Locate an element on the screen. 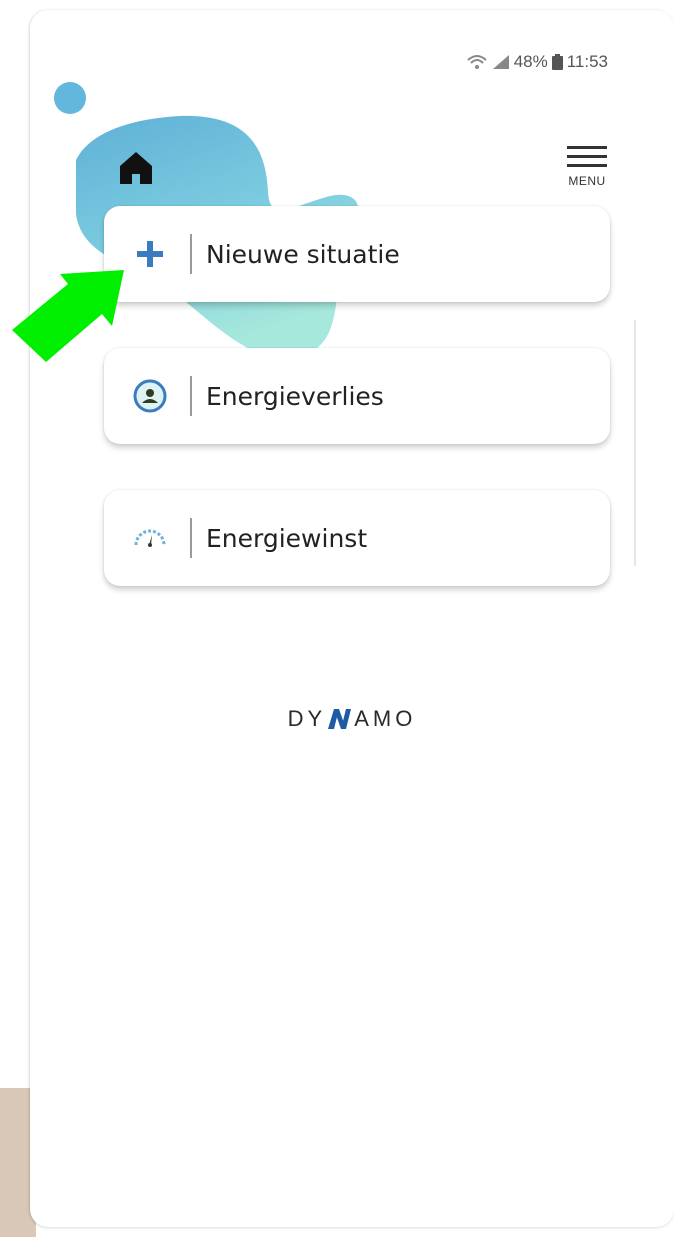 Image resolution: width=674 pixels, height=1237 pixels. dynamo-logo: DY AMO is located at coordinates (352, 719).